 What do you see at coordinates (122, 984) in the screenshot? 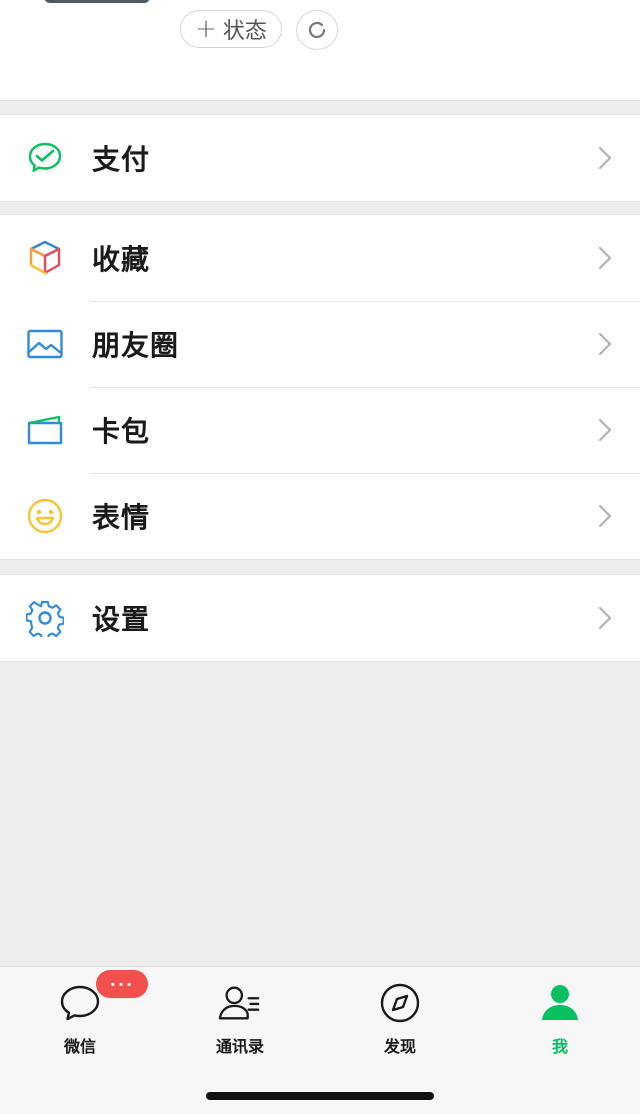
I see `unread-badge: ···` at bounding box center [122, 984].